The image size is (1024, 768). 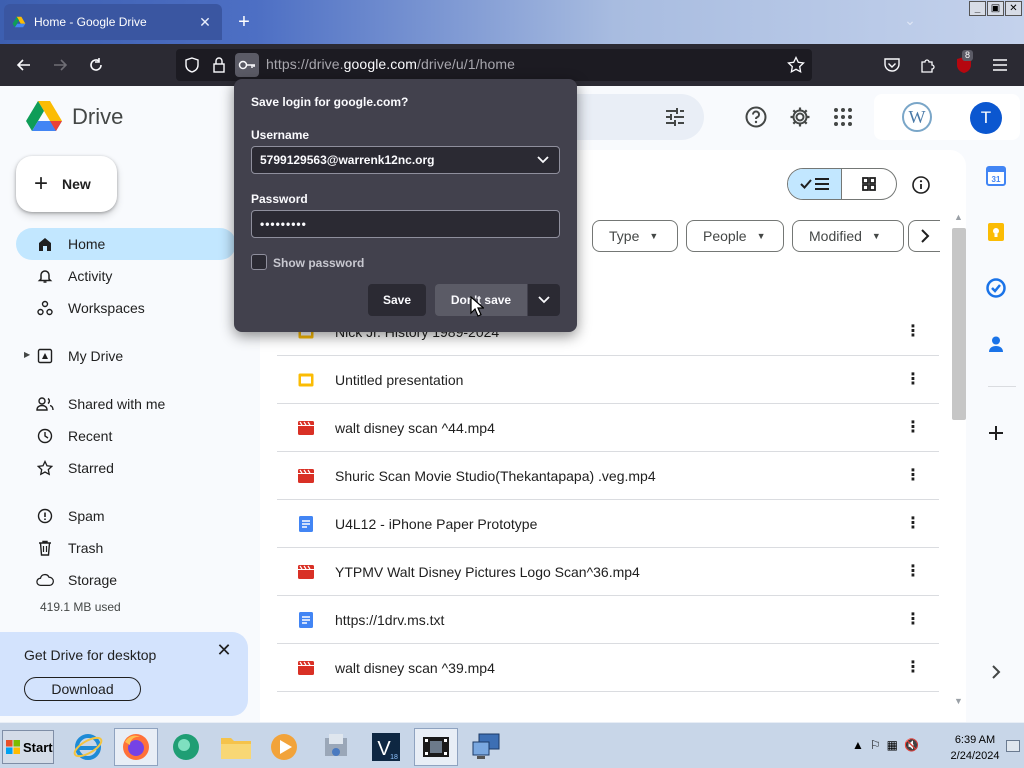 What do you see at coordinates (247, 65) in the screenshot?
I see `password-key-icon` at bounding box center [247, 65].